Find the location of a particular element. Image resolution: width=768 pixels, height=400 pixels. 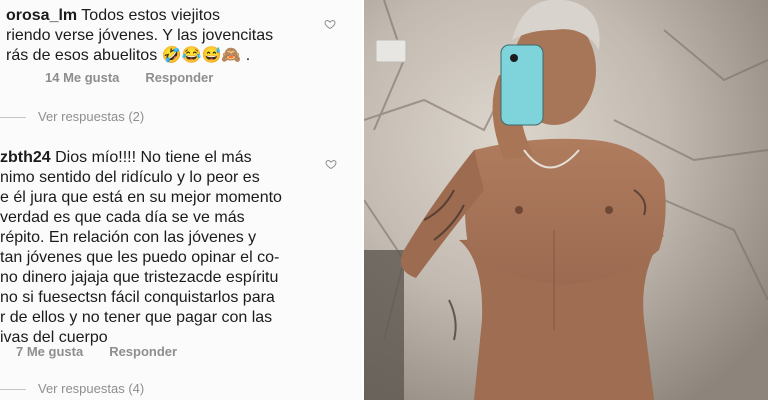

comment-1-meta: 14 Me gusta Responder is located at coordinates (142, 77).